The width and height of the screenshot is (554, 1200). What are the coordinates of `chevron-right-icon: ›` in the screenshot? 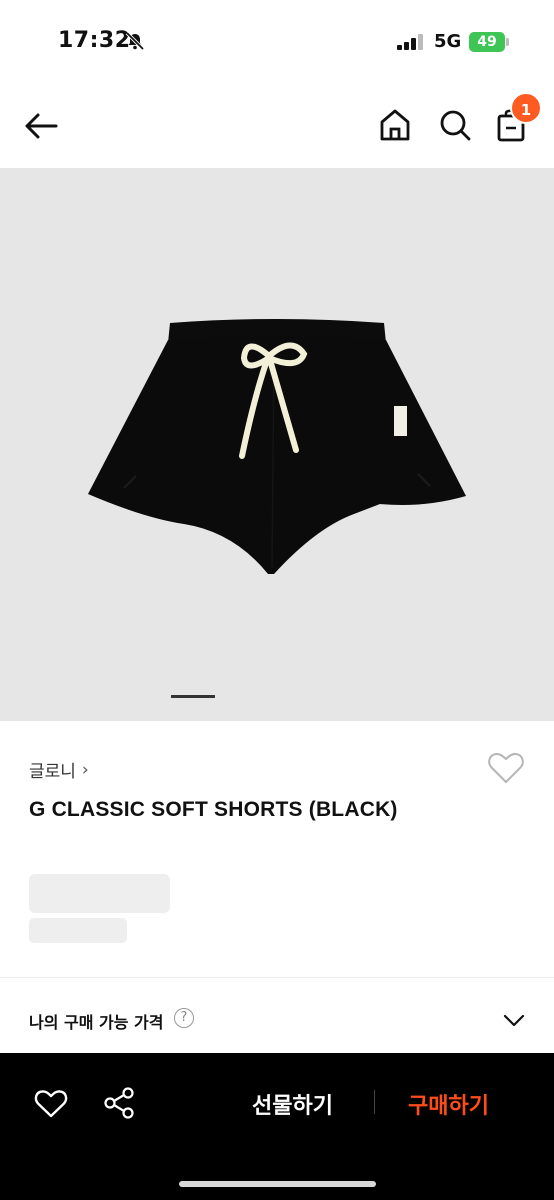 It's located at (85, 769).